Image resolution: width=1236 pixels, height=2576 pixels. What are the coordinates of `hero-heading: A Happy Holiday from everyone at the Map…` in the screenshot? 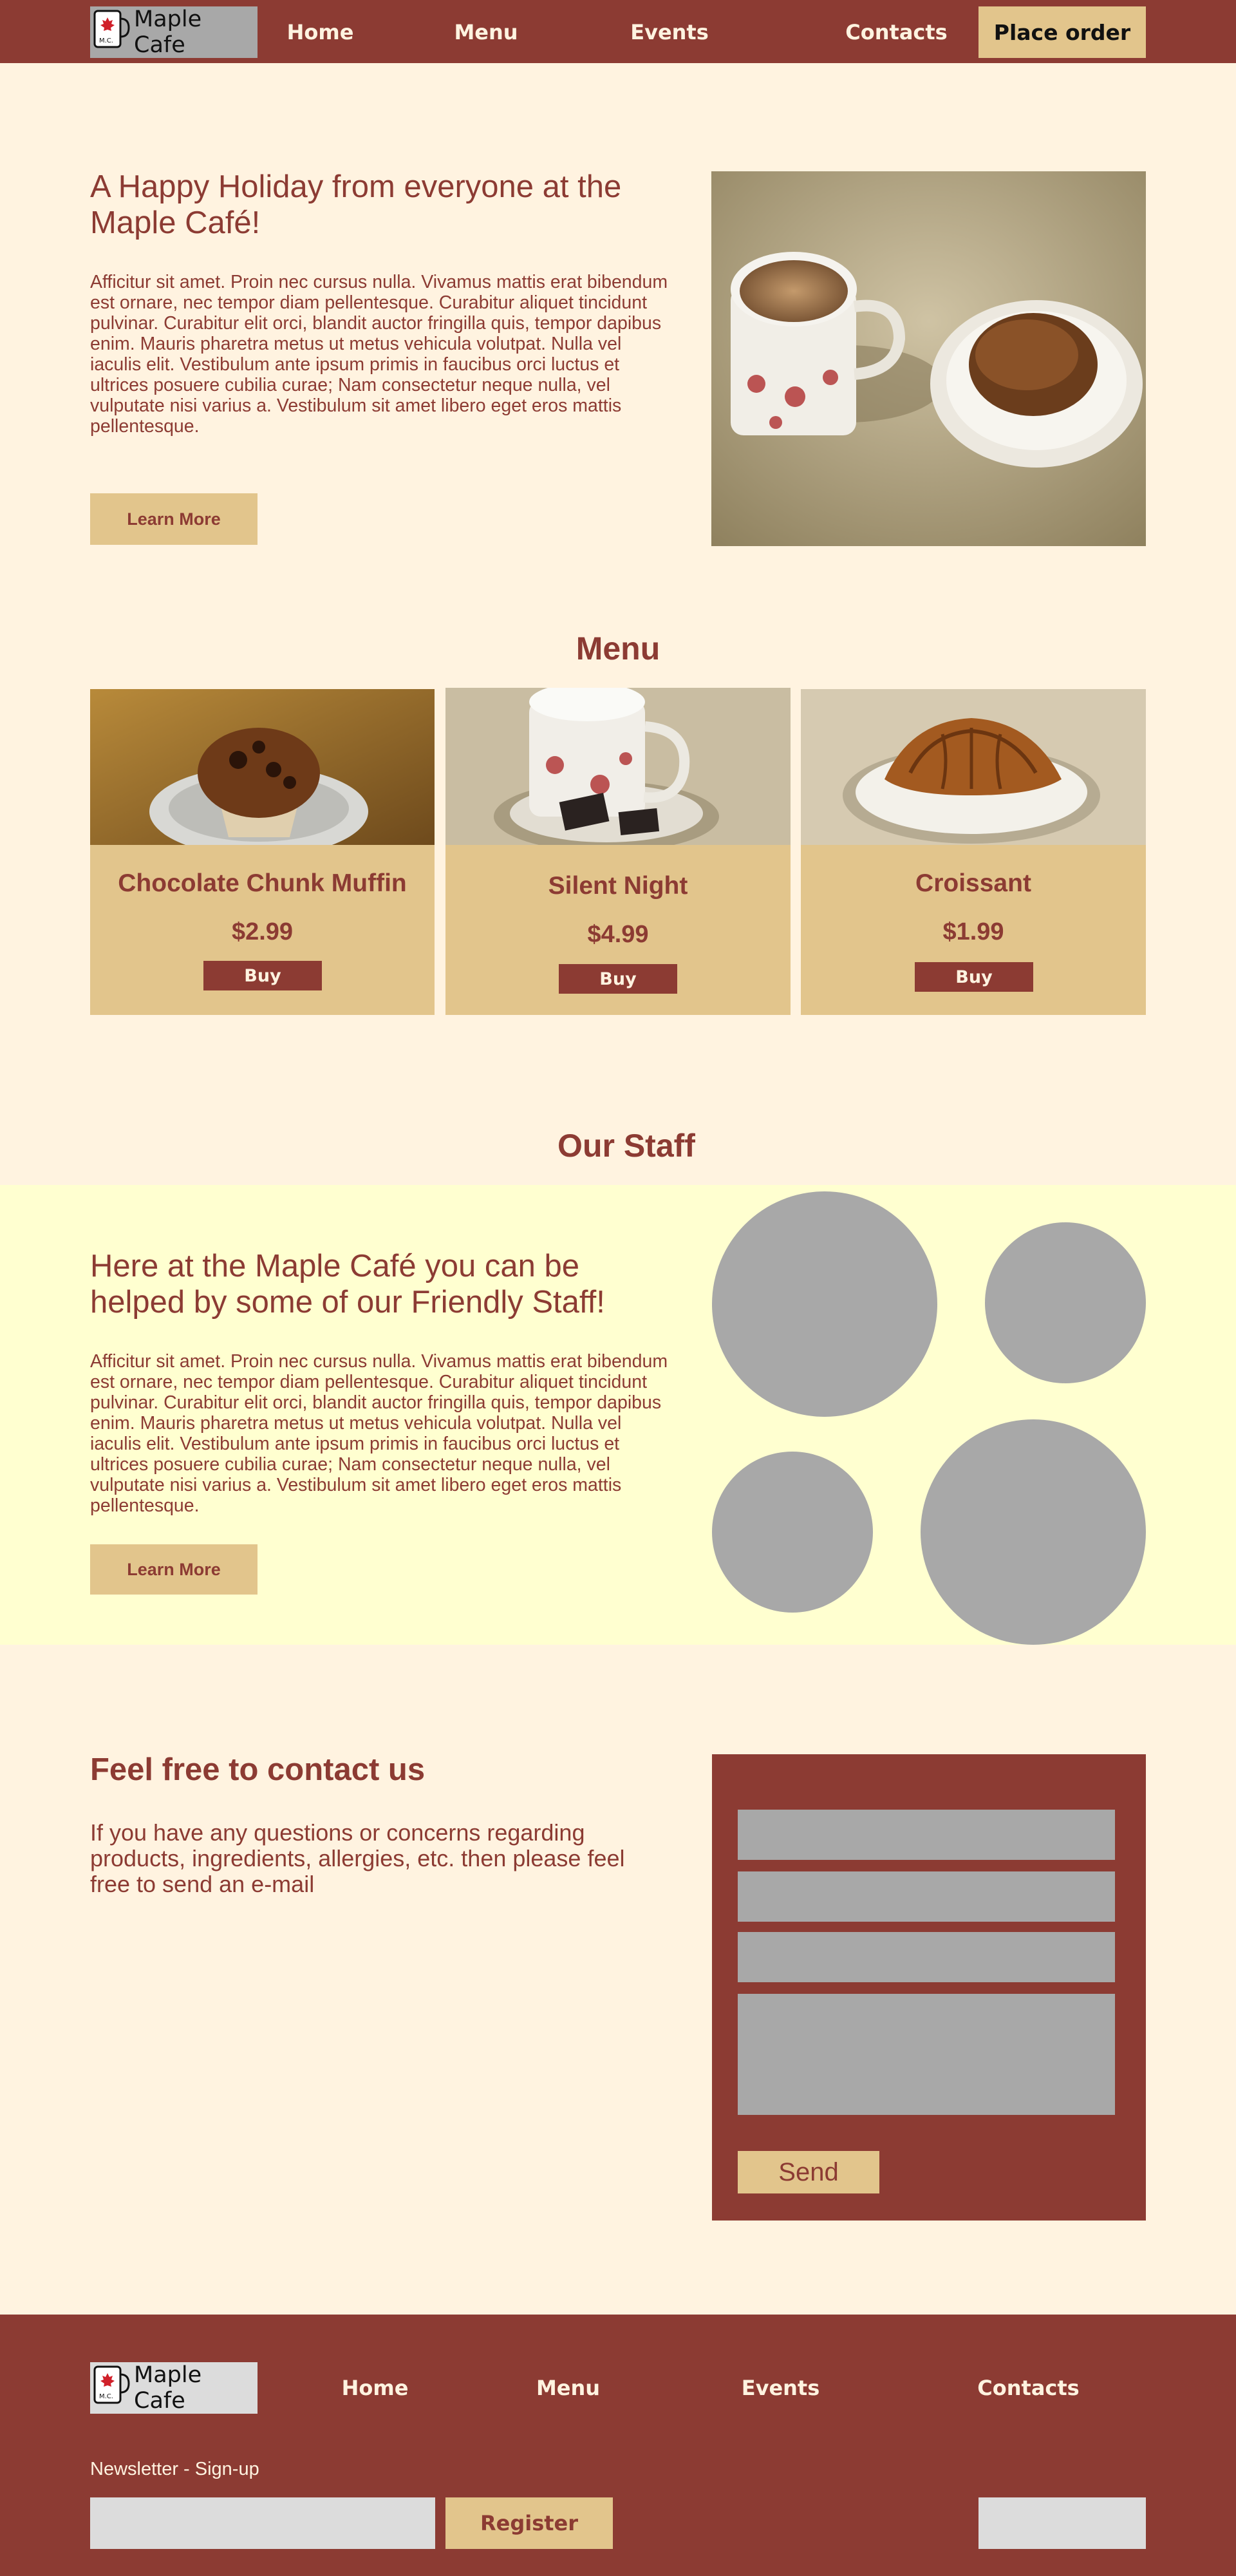 It's located at (356, 205).